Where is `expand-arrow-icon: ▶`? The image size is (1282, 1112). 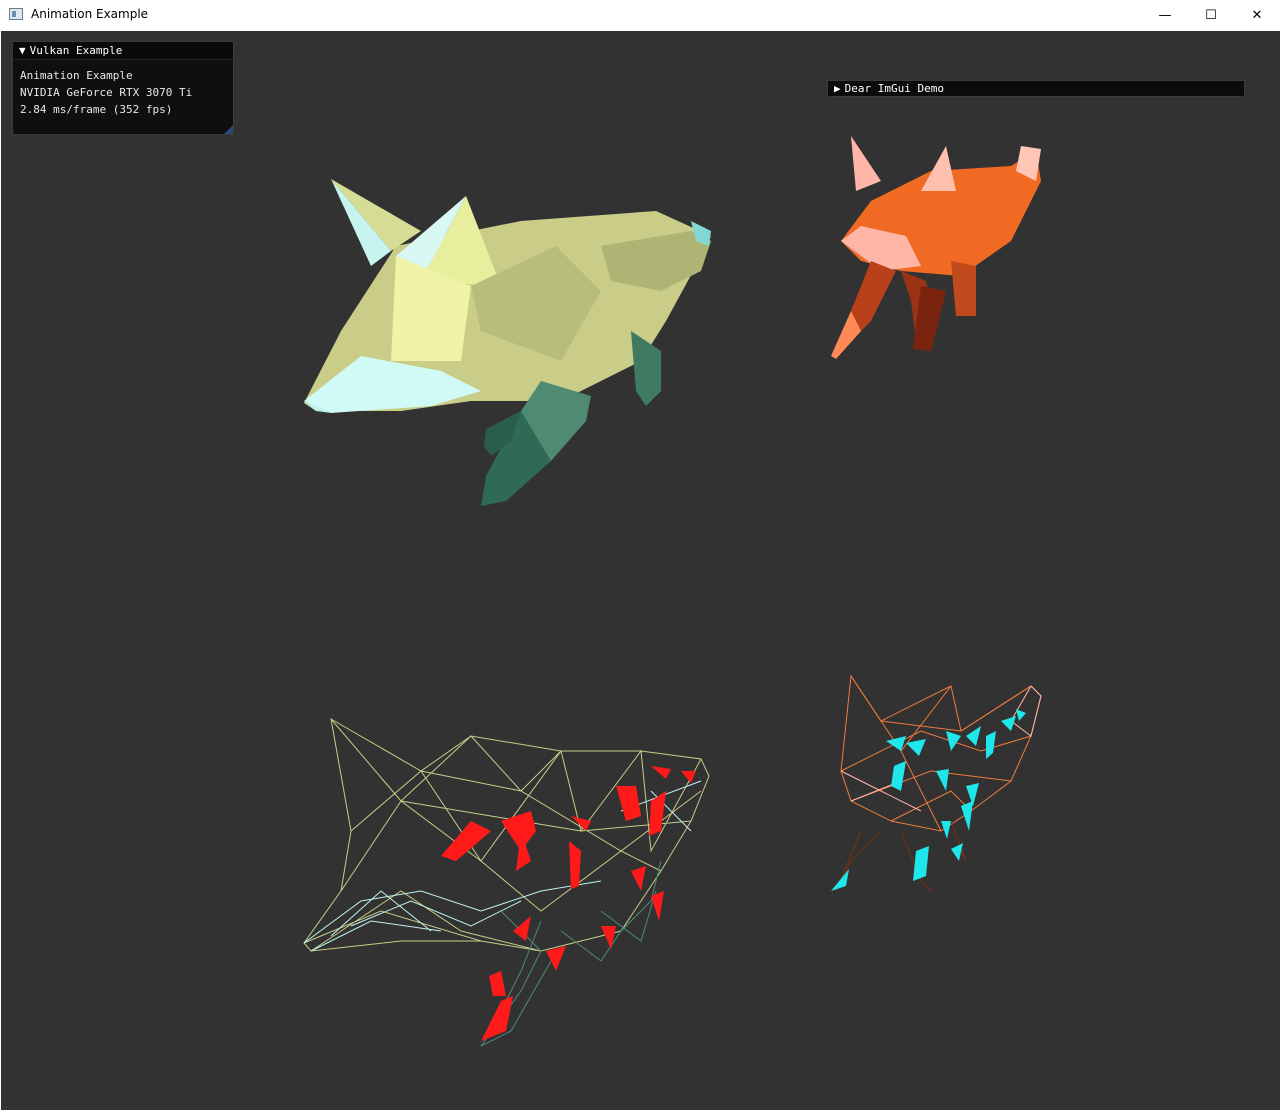
expand-arrow-icon: ▶ is located at coordinates (837, 88).